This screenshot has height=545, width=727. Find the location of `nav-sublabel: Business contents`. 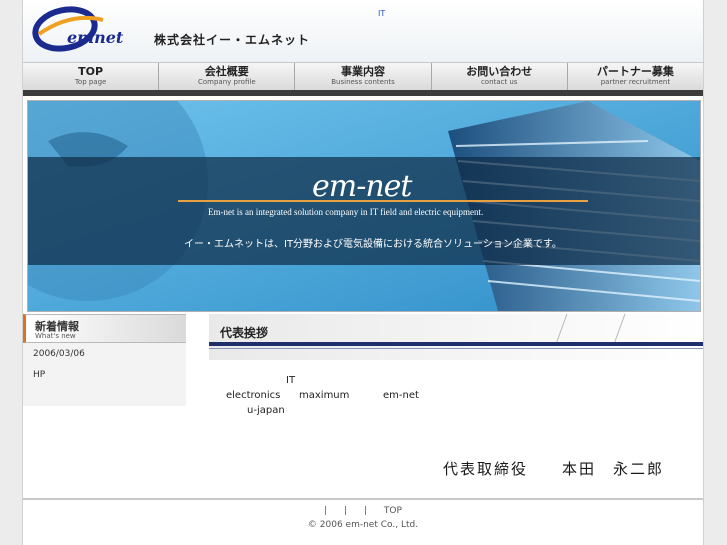

nav-sublabel: Business contents is located at coordinates (363, 82).